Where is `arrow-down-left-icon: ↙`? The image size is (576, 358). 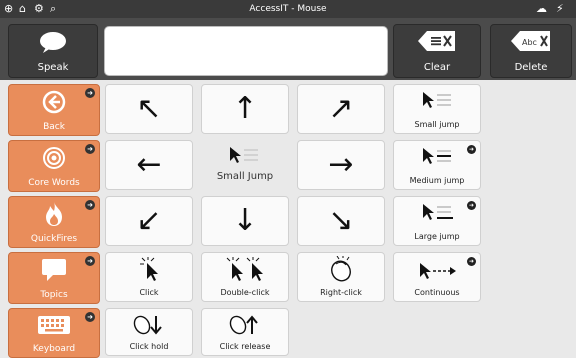 arrow-down-left-icon: ↙ is located at coordinates (149, 220).